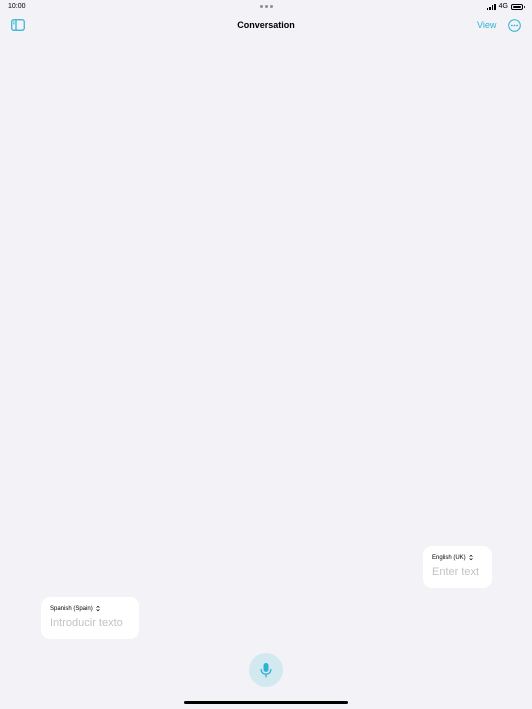 This screenshot has height=709, width=532. I want to click on spanish-input-bubble: Spanish (Spain) Introducir texto, so click(90, 618).